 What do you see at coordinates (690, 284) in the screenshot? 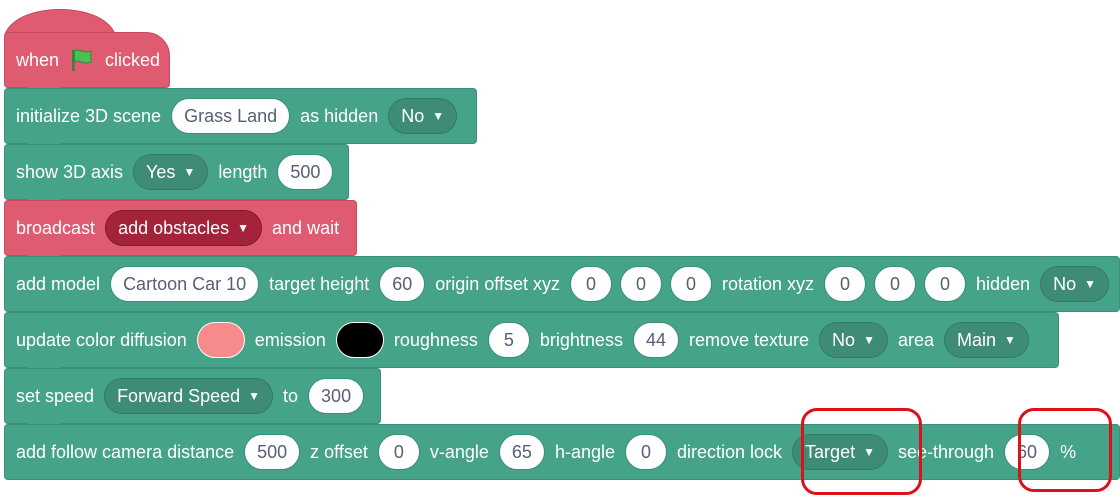
I see `origin-z-input: 0` at bounding box center [690, 284].